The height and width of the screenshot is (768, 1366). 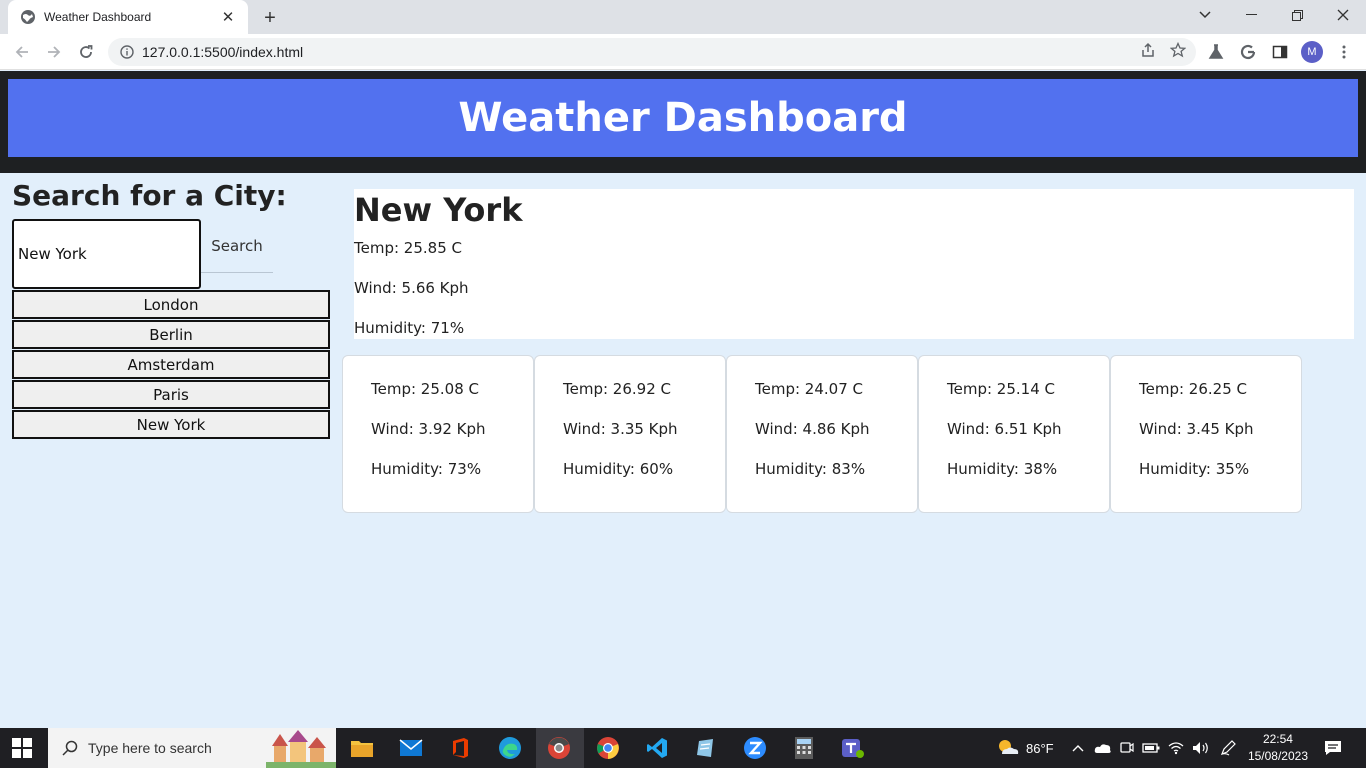 What do you see at coordinates (106, 254) in the screenshot?
I see `city-search-input` at bounding box center [106, 254].